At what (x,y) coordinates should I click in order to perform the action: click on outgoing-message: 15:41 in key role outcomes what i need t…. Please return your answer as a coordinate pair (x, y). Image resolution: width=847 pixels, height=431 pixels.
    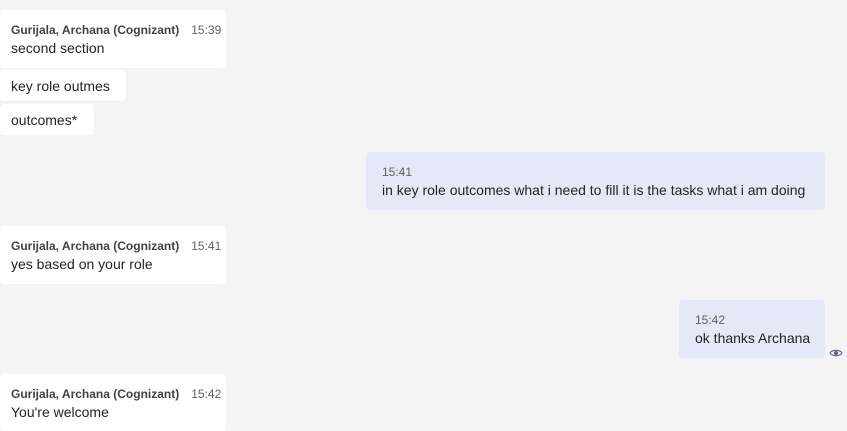
    Looking at the image, I should click on (595, 181).